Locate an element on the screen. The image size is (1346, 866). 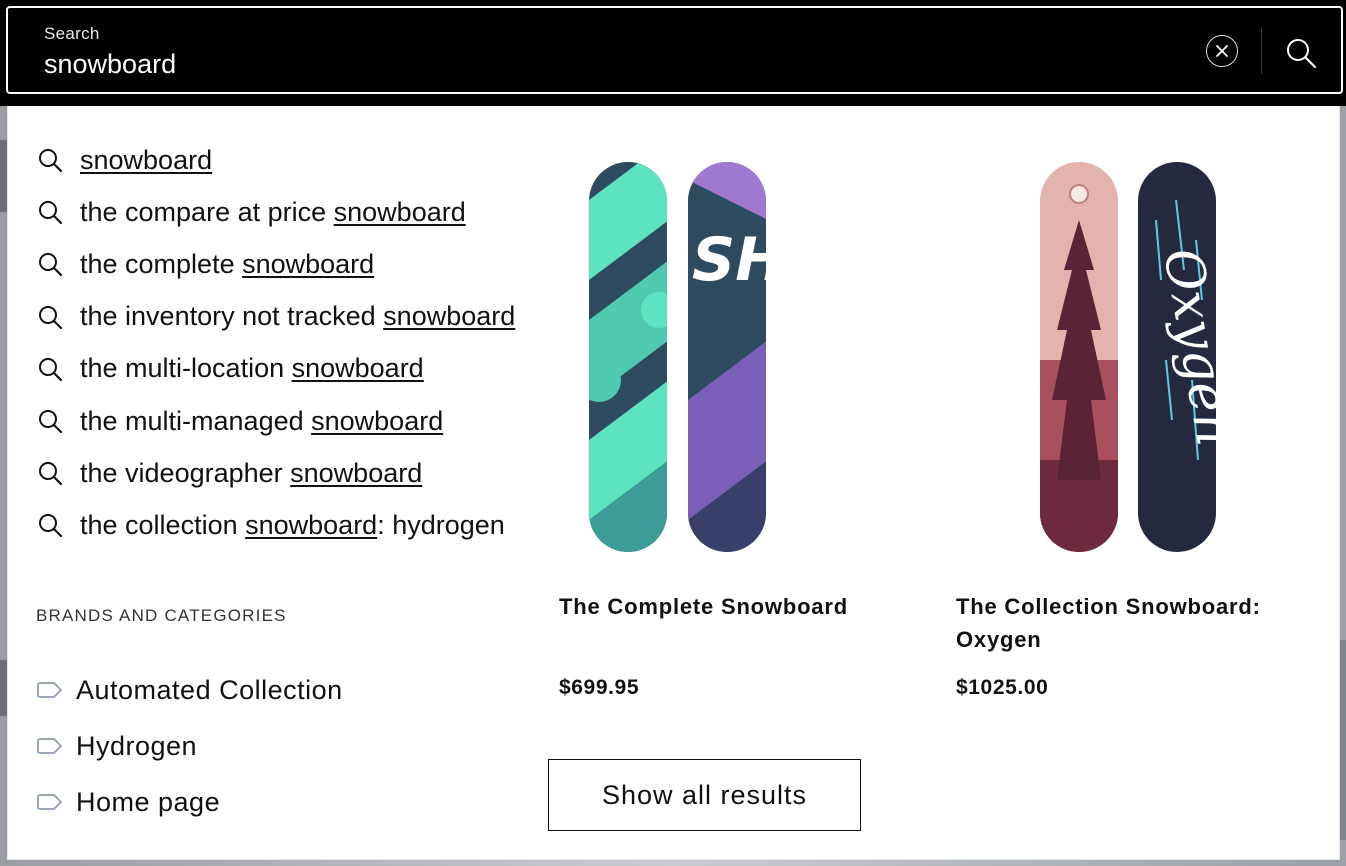
product-image: Oxygen is located at coordinates (1126, 360).